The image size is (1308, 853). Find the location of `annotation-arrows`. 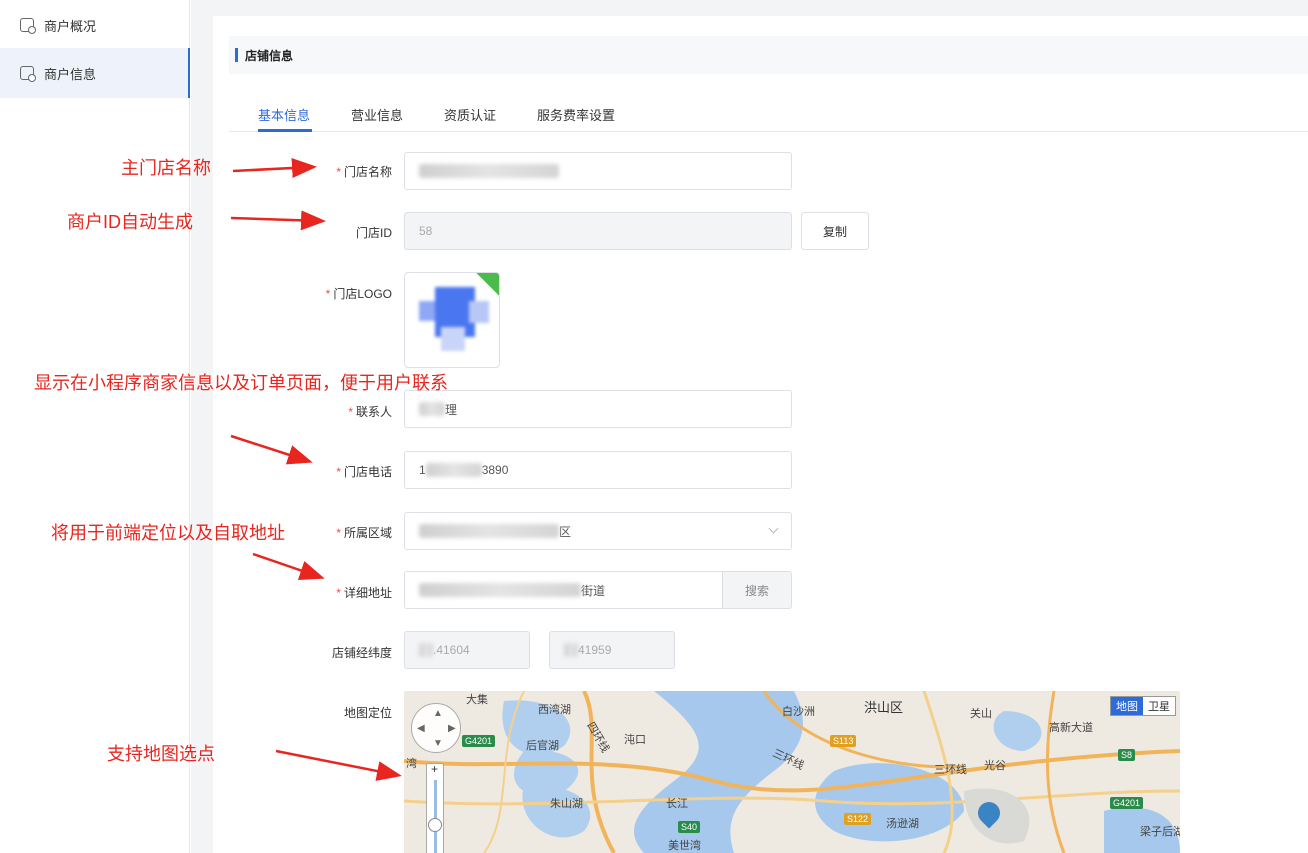

annotation-arrows is located at coordinates (316, 469).